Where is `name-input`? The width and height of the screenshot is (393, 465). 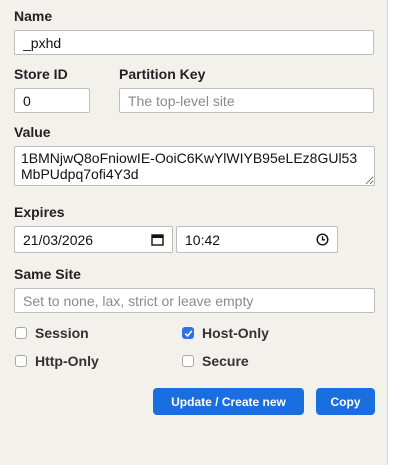
name-input is located at coordinates (194, 42).